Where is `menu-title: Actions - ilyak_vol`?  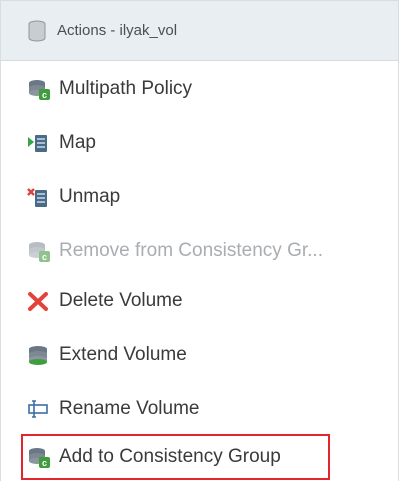 menu-title: Actions - ilyak_vol is located at coordinates (117, 30).